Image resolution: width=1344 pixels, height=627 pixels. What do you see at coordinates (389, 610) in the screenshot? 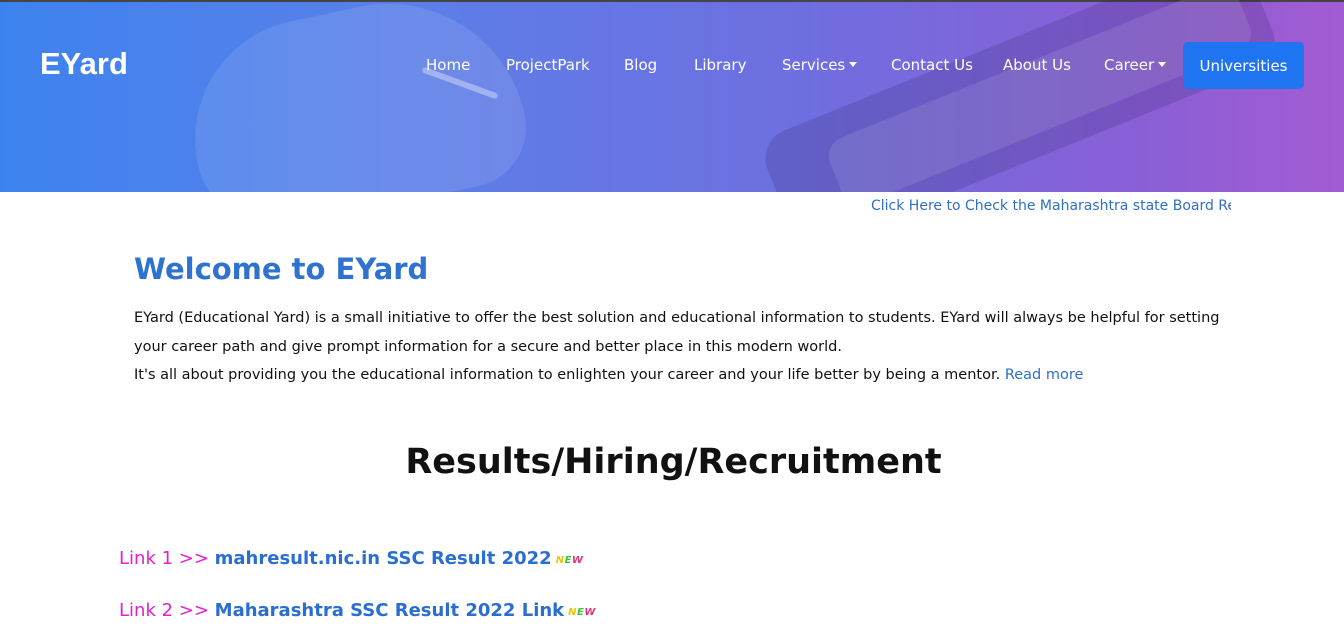
I see `link-label: Maharashtra SSC Result 2022 Link` at bounding box center [389, 610].